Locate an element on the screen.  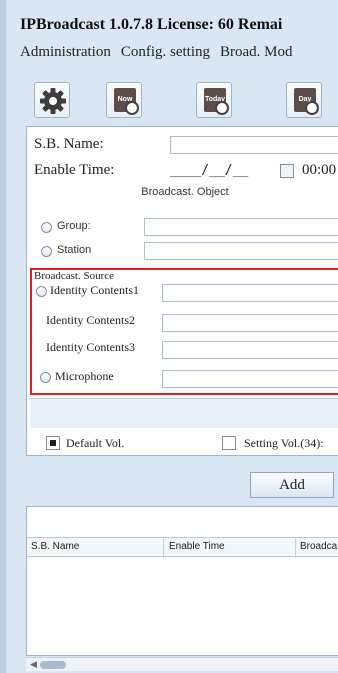
default-vol-label: Default Vol. is located at coordinates (95, 443).